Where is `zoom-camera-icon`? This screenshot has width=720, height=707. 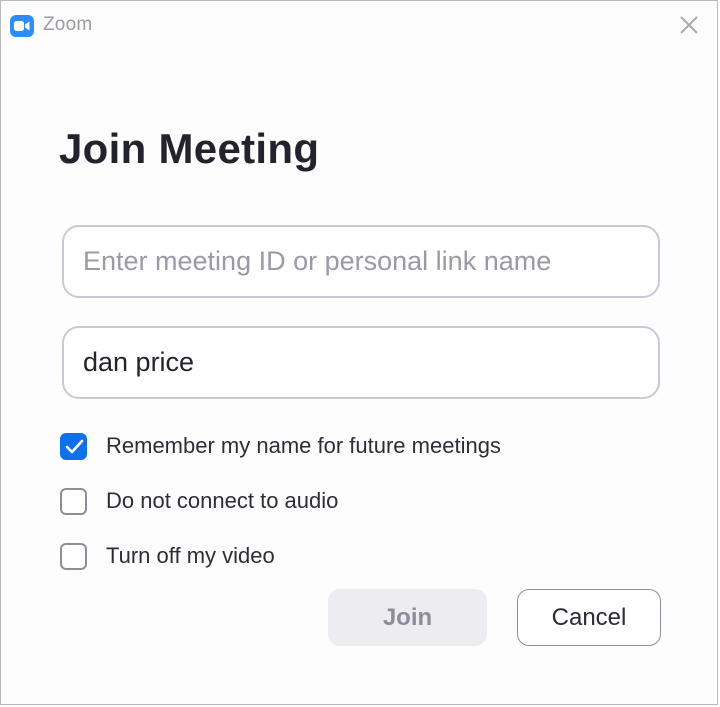 zoom-camera-icon is located at coordinates (22, 26).